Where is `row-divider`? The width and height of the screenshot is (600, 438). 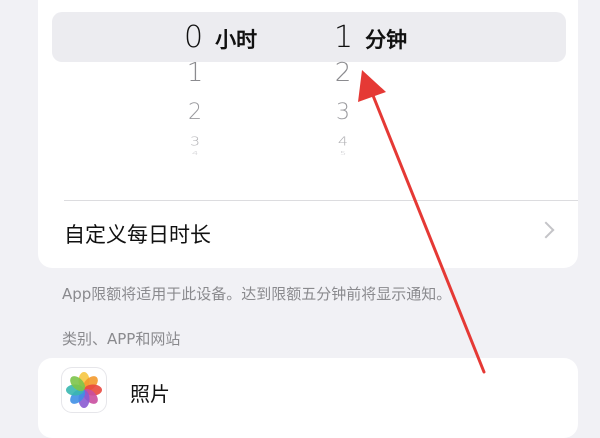 row-divider is located at coordinates (321, 200).